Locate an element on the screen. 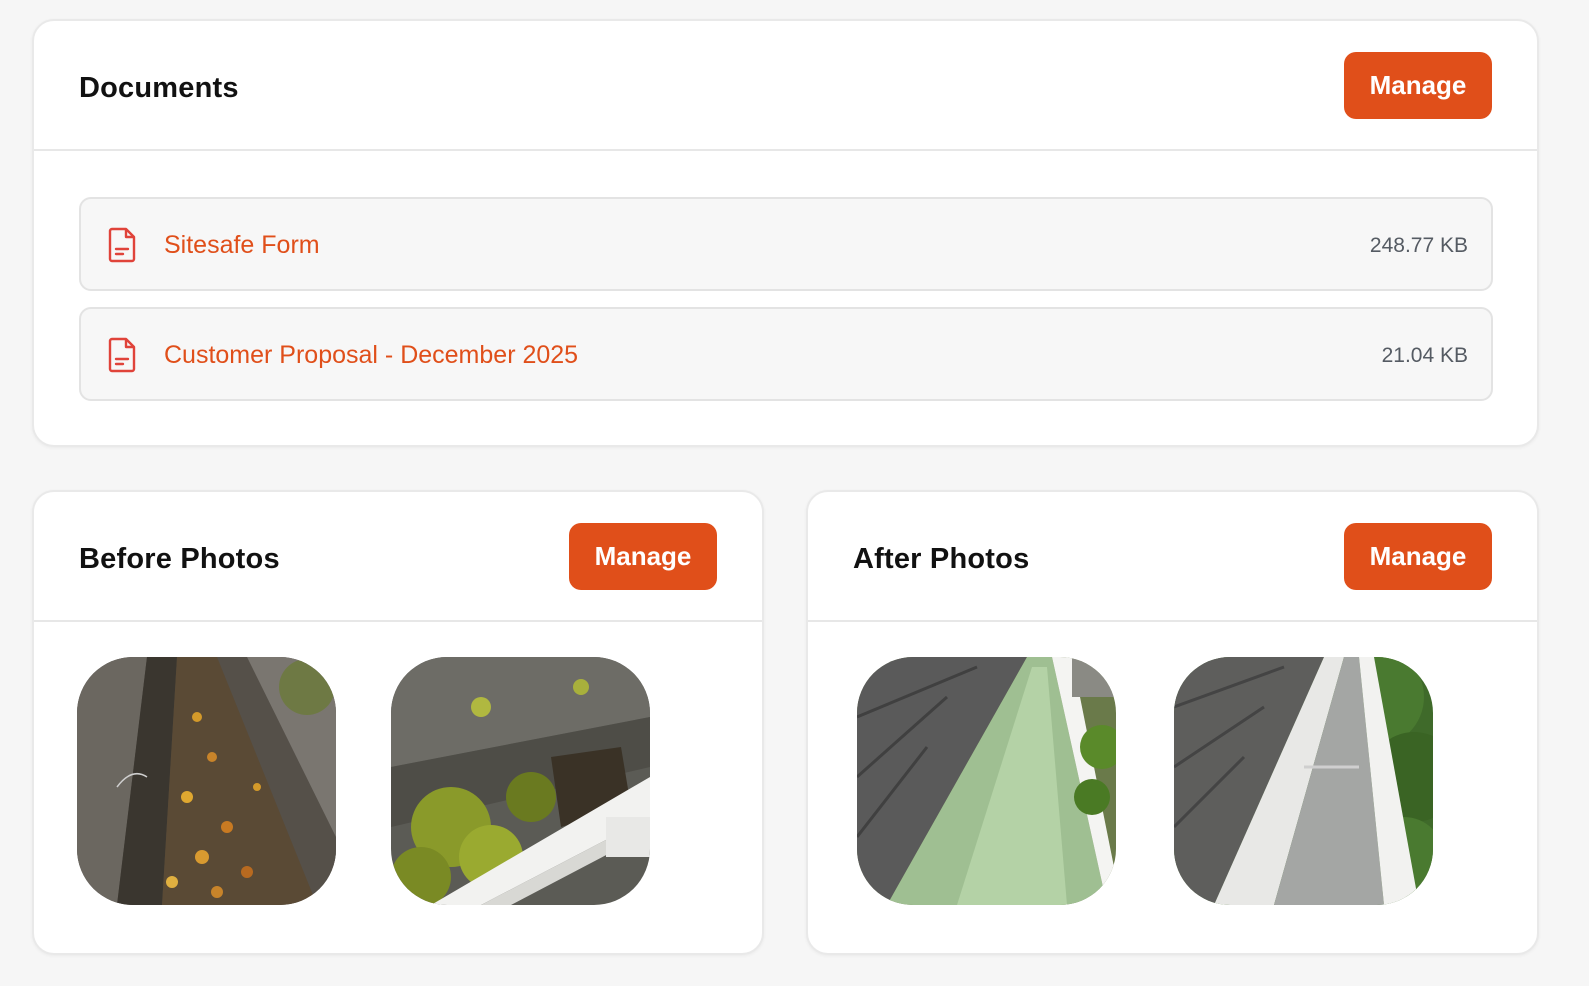  document-name: Customer Proposal - December 2025 is located at coordinates (371, 355).